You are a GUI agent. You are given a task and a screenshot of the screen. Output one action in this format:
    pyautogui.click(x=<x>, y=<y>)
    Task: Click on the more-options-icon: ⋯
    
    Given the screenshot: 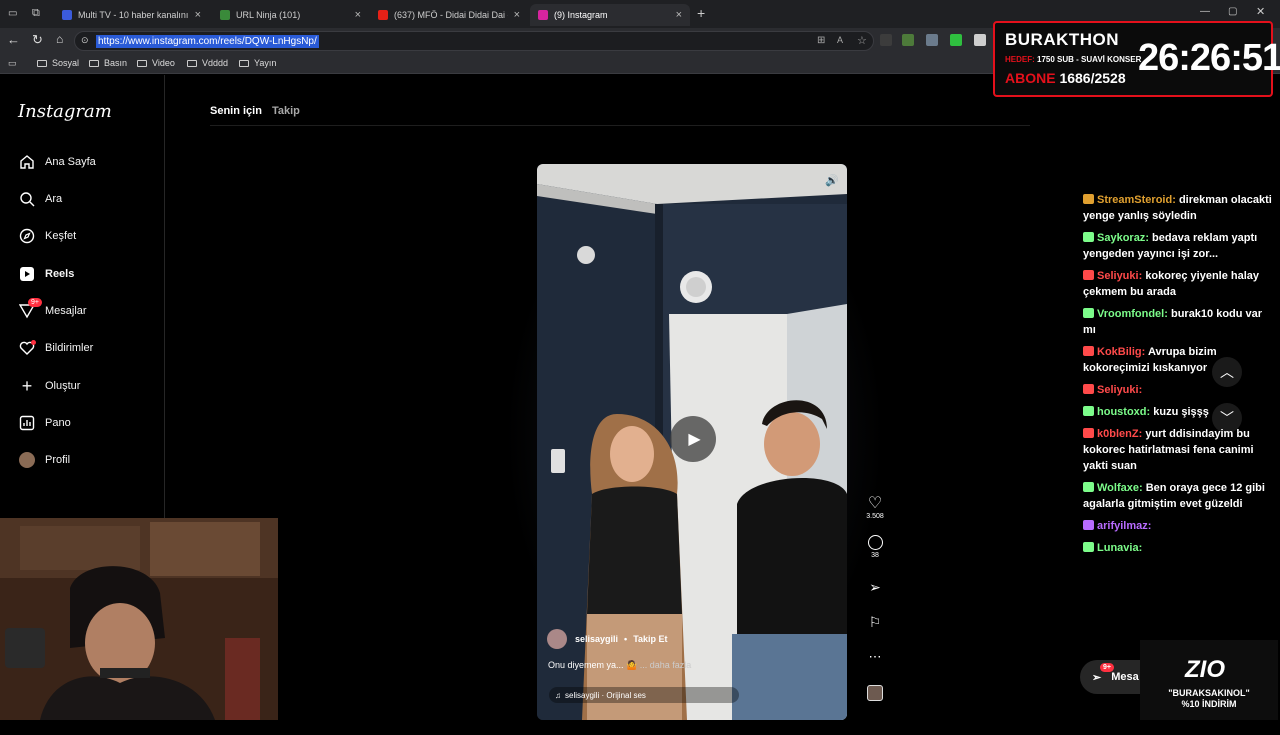 What is the action you would take?
    pyautogui.click(x=875, y=657)
    